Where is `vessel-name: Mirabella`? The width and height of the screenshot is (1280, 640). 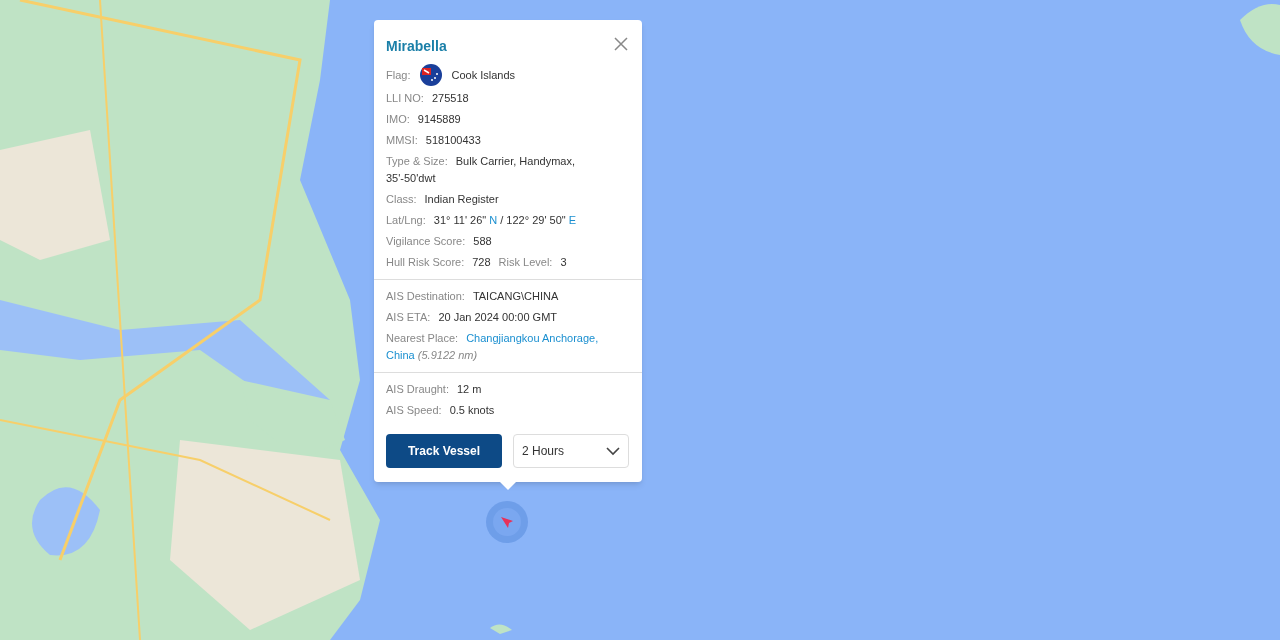
vessel-name: Mirabella is located at coordinates (416, 46).